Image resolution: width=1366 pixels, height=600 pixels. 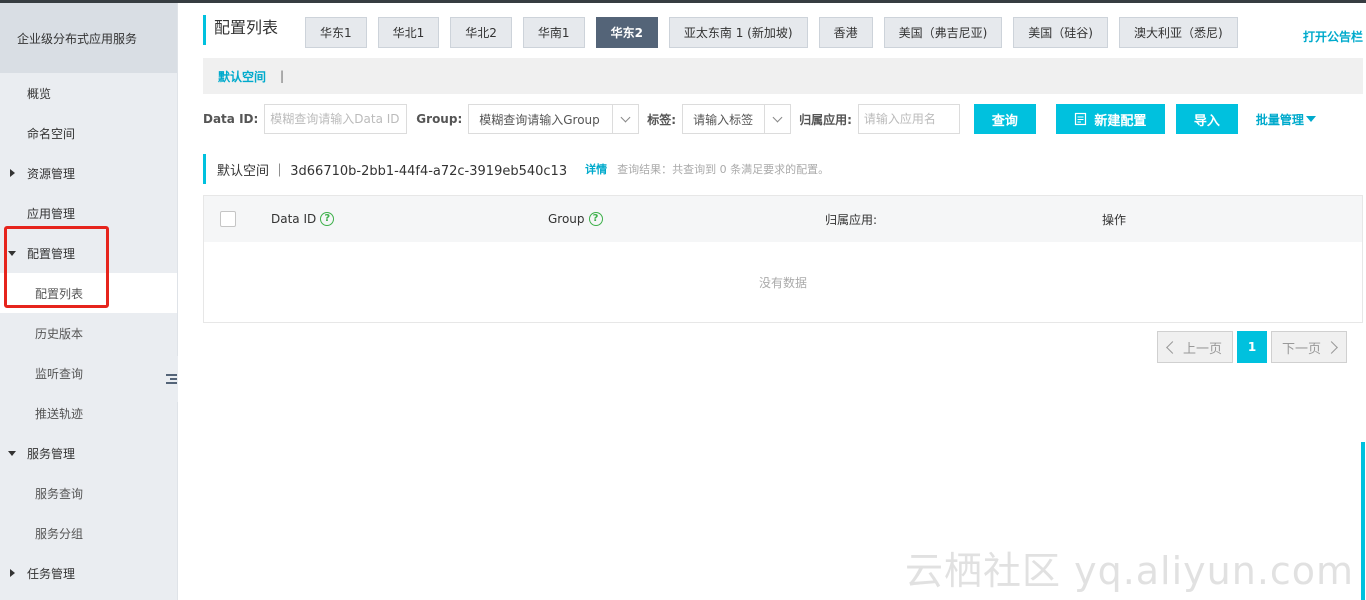 I want to click on sidebar-item-label: 命名空间, so click(x=51, y=133).